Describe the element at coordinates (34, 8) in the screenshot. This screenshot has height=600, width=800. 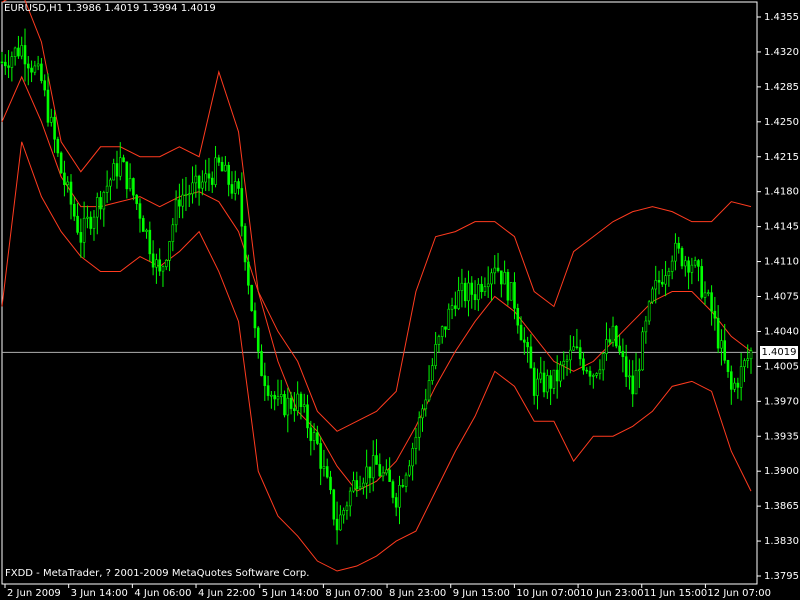
I see `symbol-label: EURUSD,H1` at that location.